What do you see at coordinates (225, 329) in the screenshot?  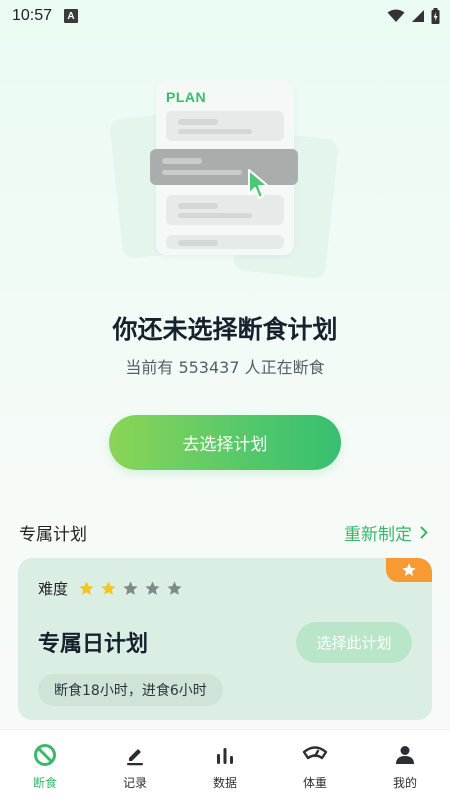 I see `empty-state-headline: 你还未选择断食计划` at bounding box center [225, 329].